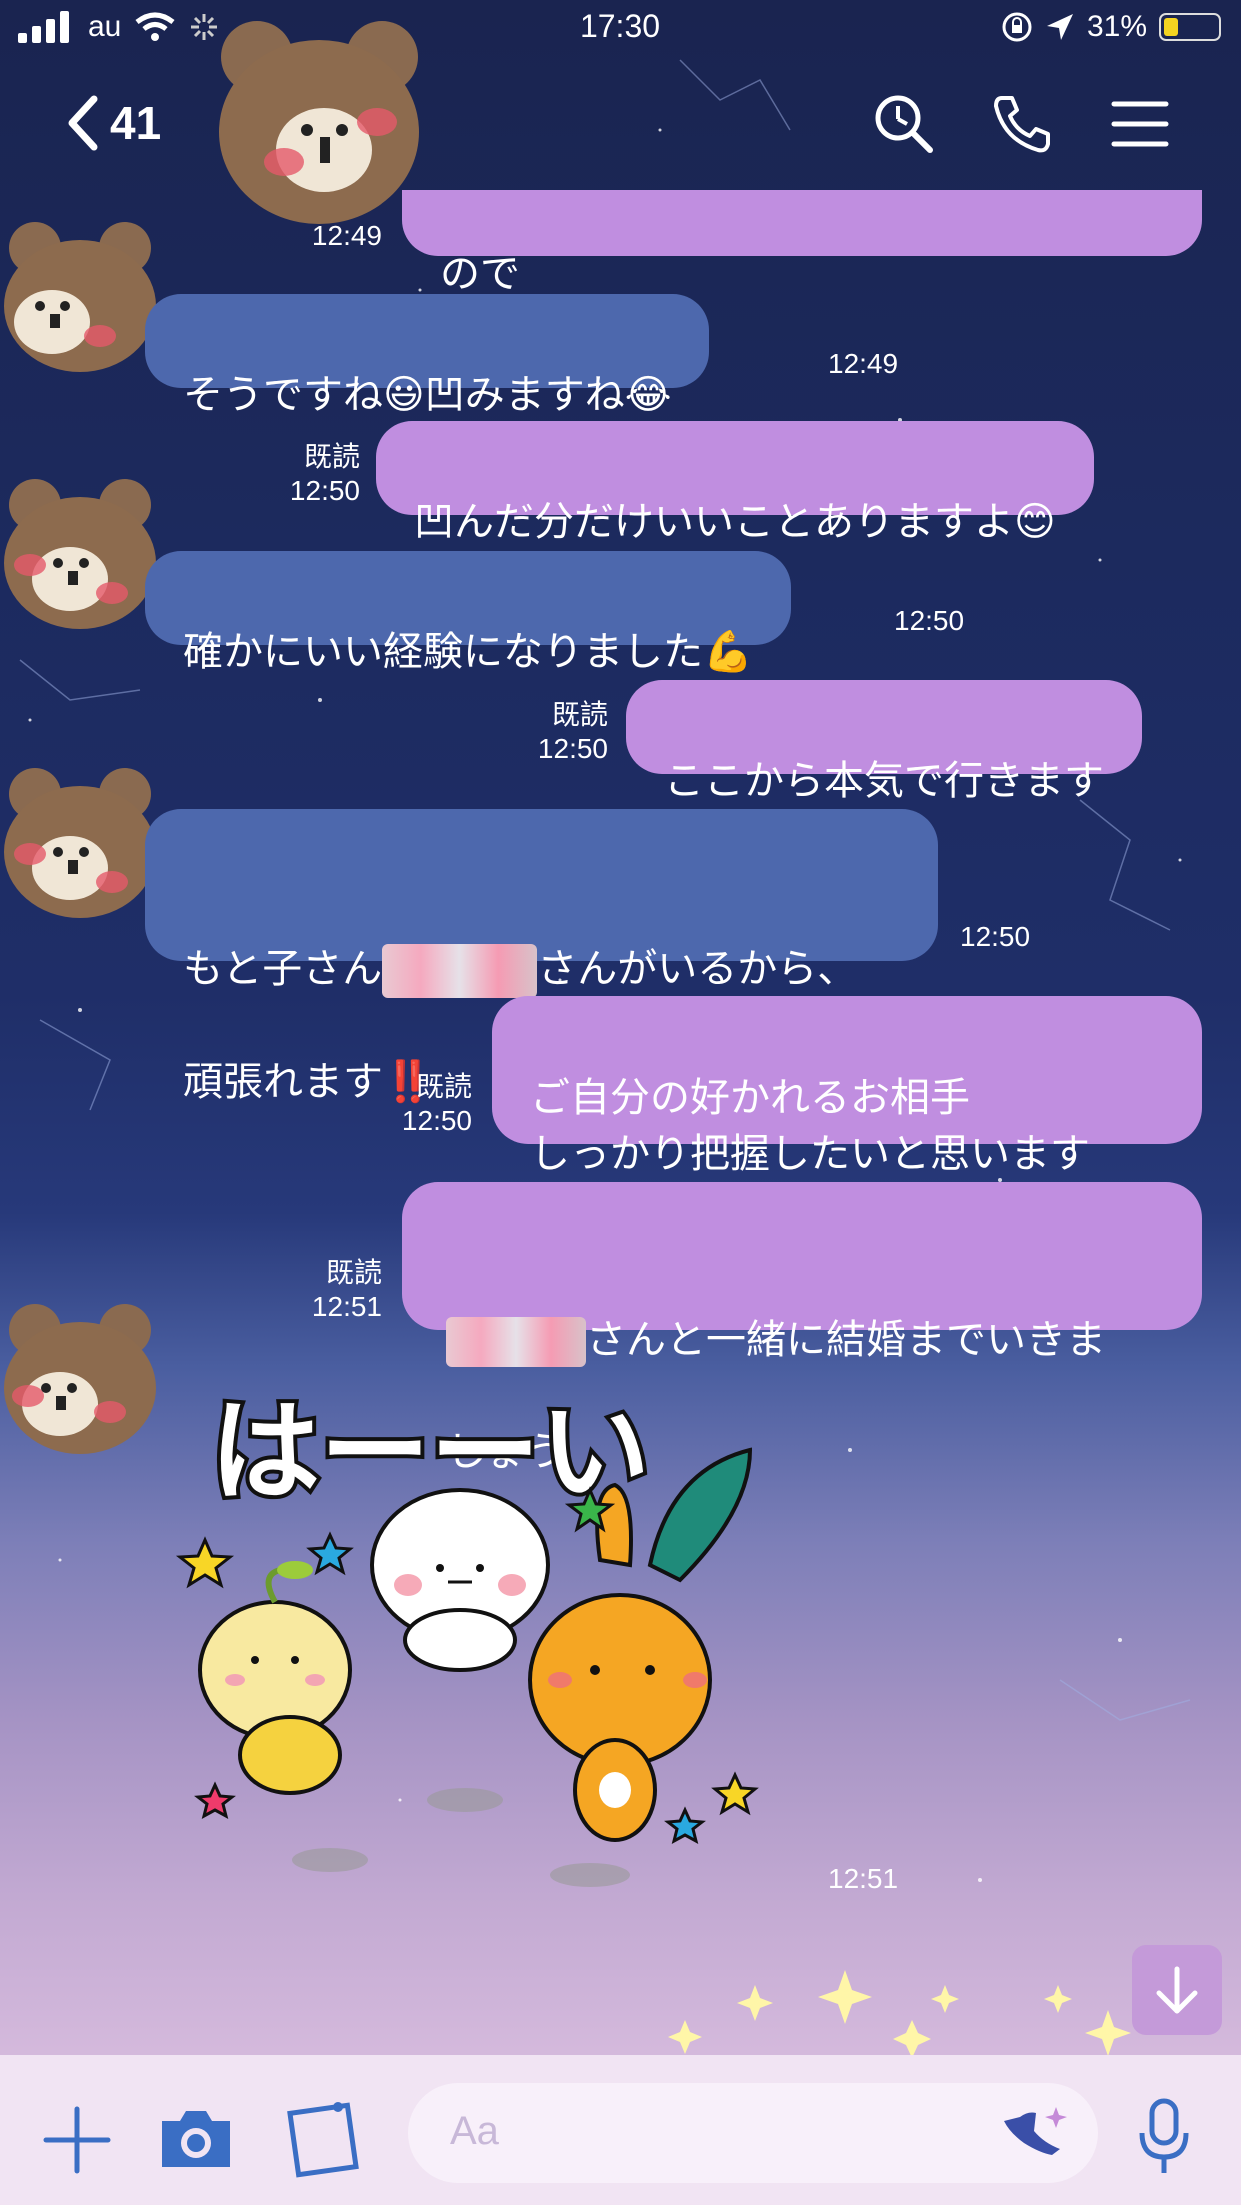 The height and width of the screenshot is (2205, 1241). I want to click on status-left: au, so click(118, 27).